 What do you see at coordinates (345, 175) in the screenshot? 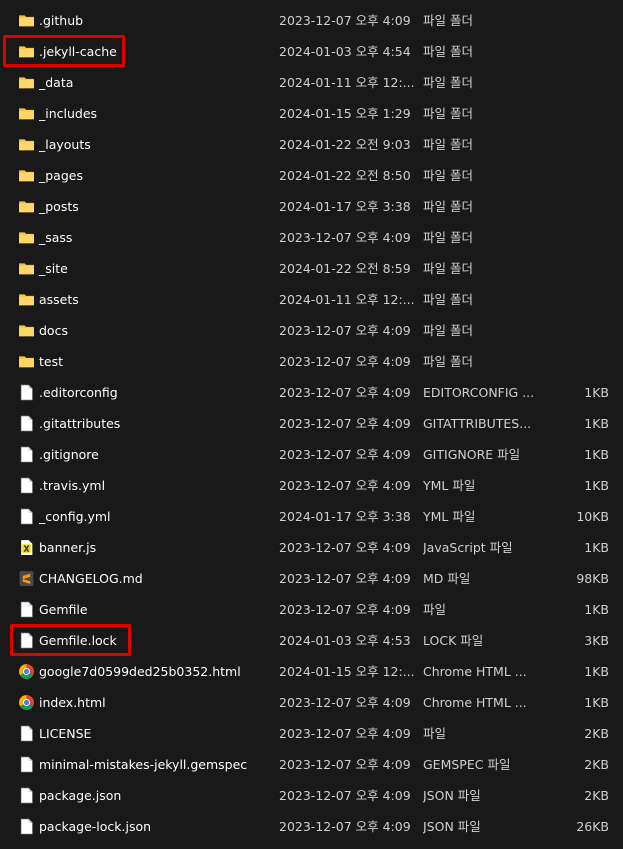
I see `modified-date: 2024-01-22 오전 8:50` at bounding box center [345, 175].